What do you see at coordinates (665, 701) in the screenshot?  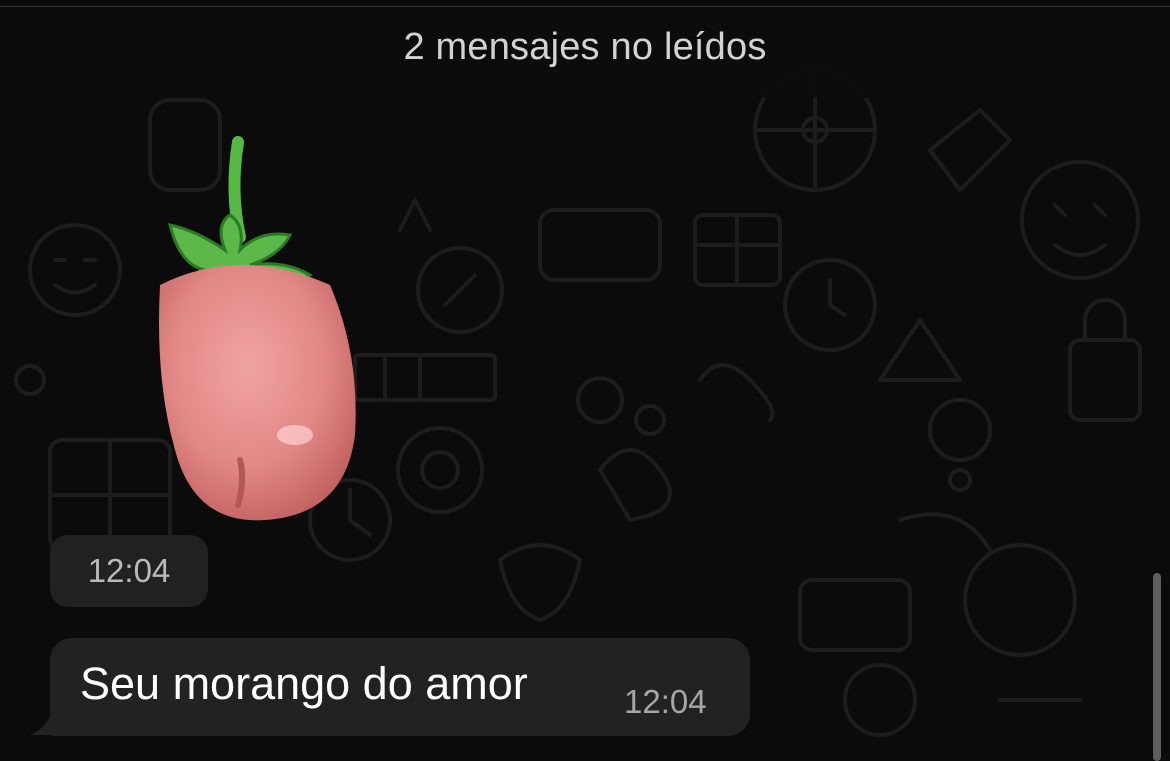 I see `message-timestamp: 12:04` at bounding box center [665, 701].